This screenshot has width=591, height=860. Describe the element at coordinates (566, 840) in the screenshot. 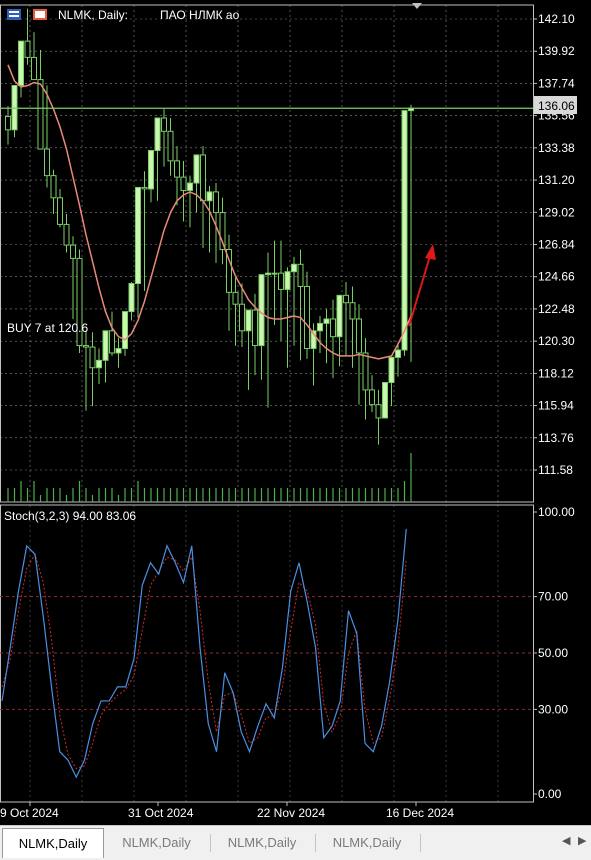

I see `scroll-left-icon: ◀` at that location.